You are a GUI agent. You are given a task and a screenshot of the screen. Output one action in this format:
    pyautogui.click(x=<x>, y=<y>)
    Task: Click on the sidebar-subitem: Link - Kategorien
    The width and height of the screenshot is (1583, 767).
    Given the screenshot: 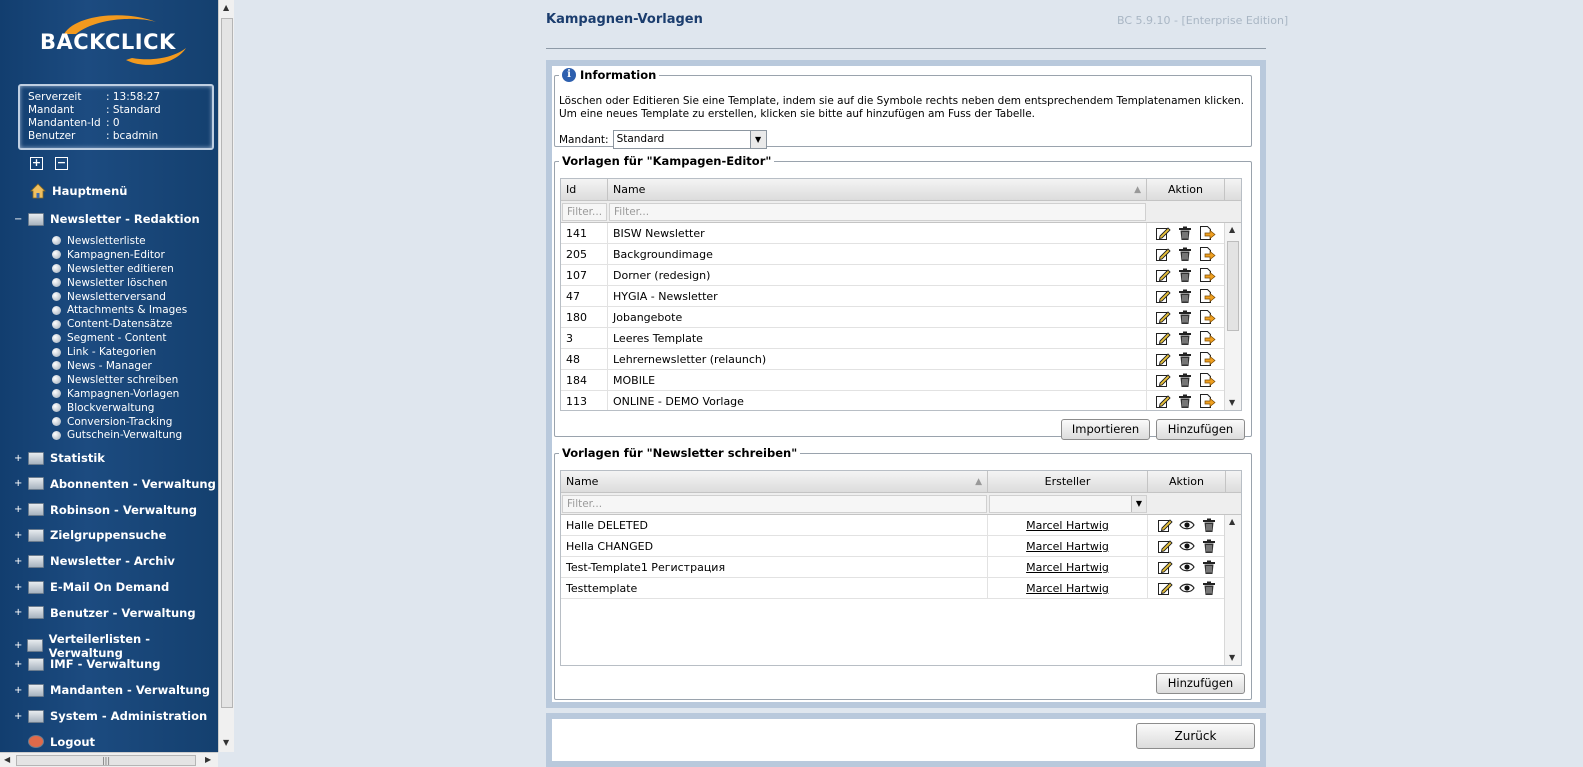 What is the action you would take?
    pyautogui.click(x=119, y=352)
    